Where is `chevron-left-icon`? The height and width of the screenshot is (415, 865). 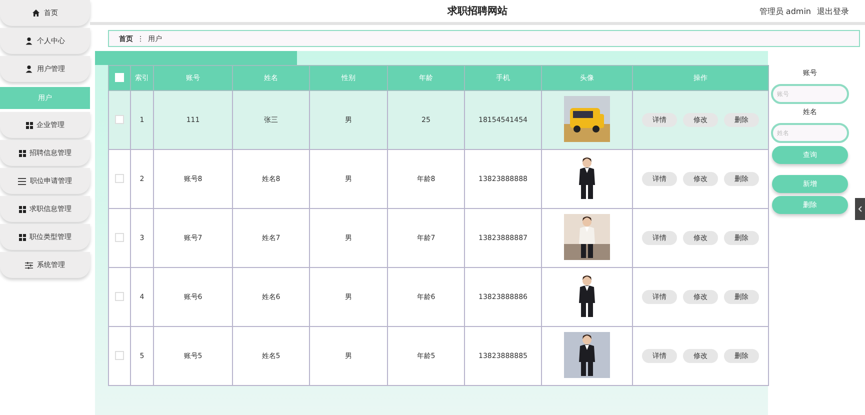 chevron-left-icon is located at coordinates (860, 209).